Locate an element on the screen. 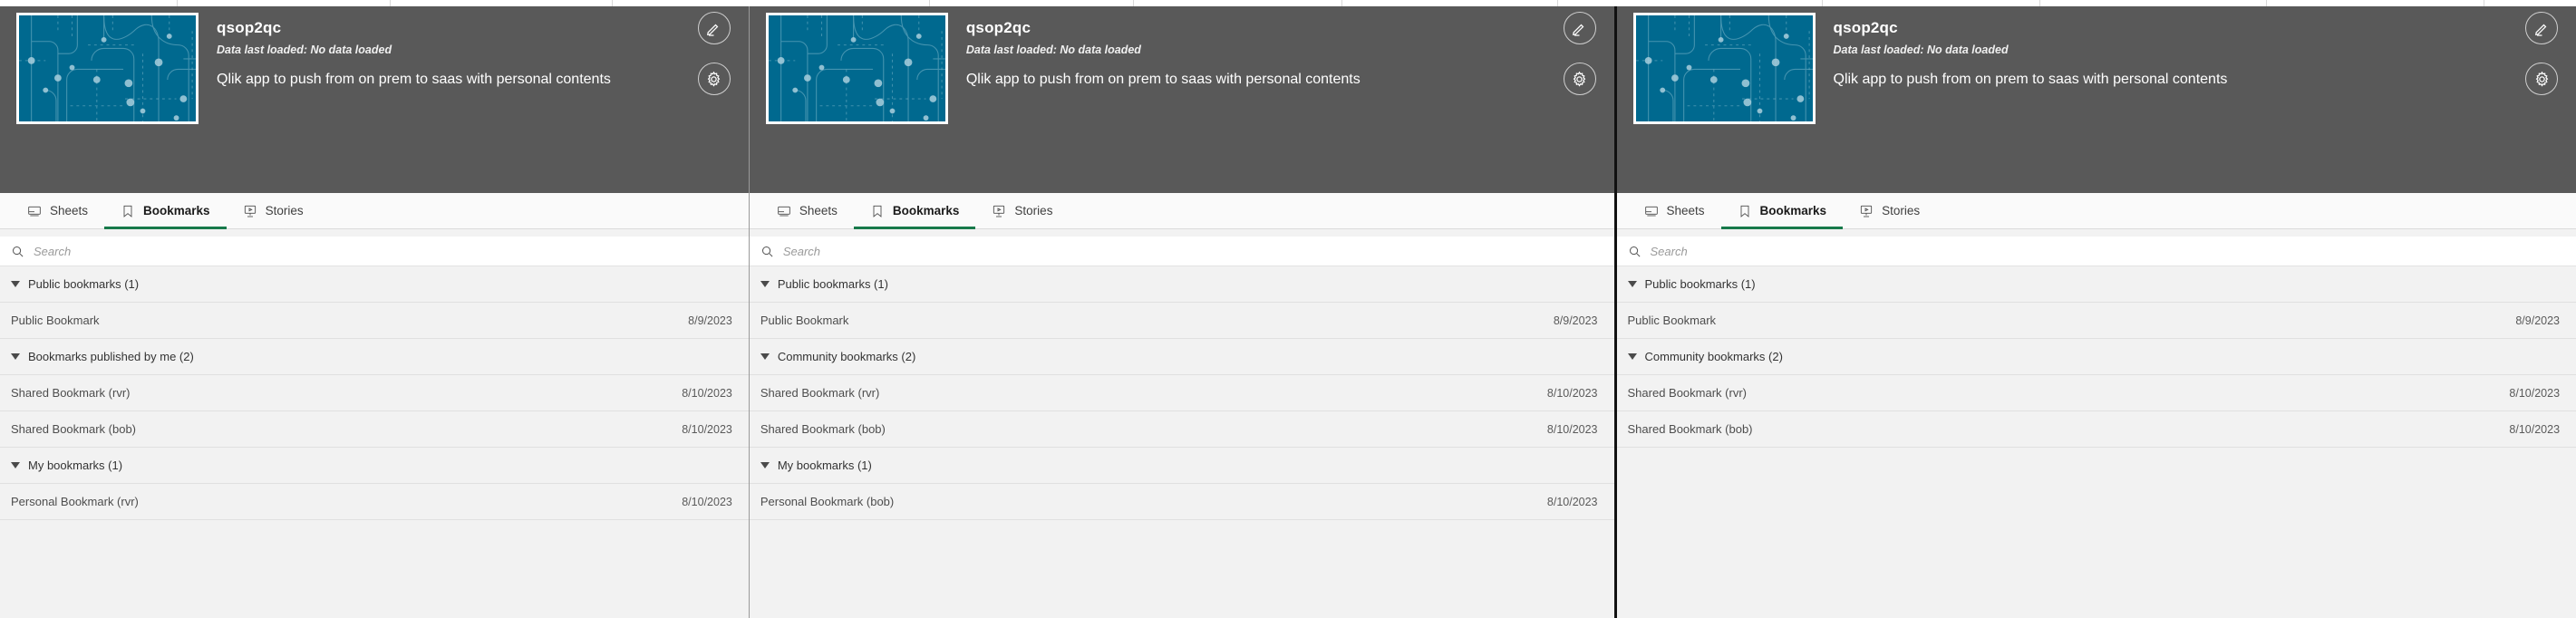 This screenshot has width=2576, height=618. bookmark-row: Personal Bookmark (bob) 8/10/2023 is located at coordinates (1181, 502).